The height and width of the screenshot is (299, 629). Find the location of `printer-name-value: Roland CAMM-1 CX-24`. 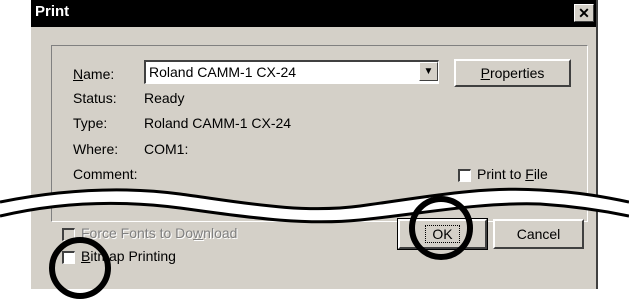

printer-name-value: Roland CAMM-1 CX-24 is located at coordinates (223, 72).